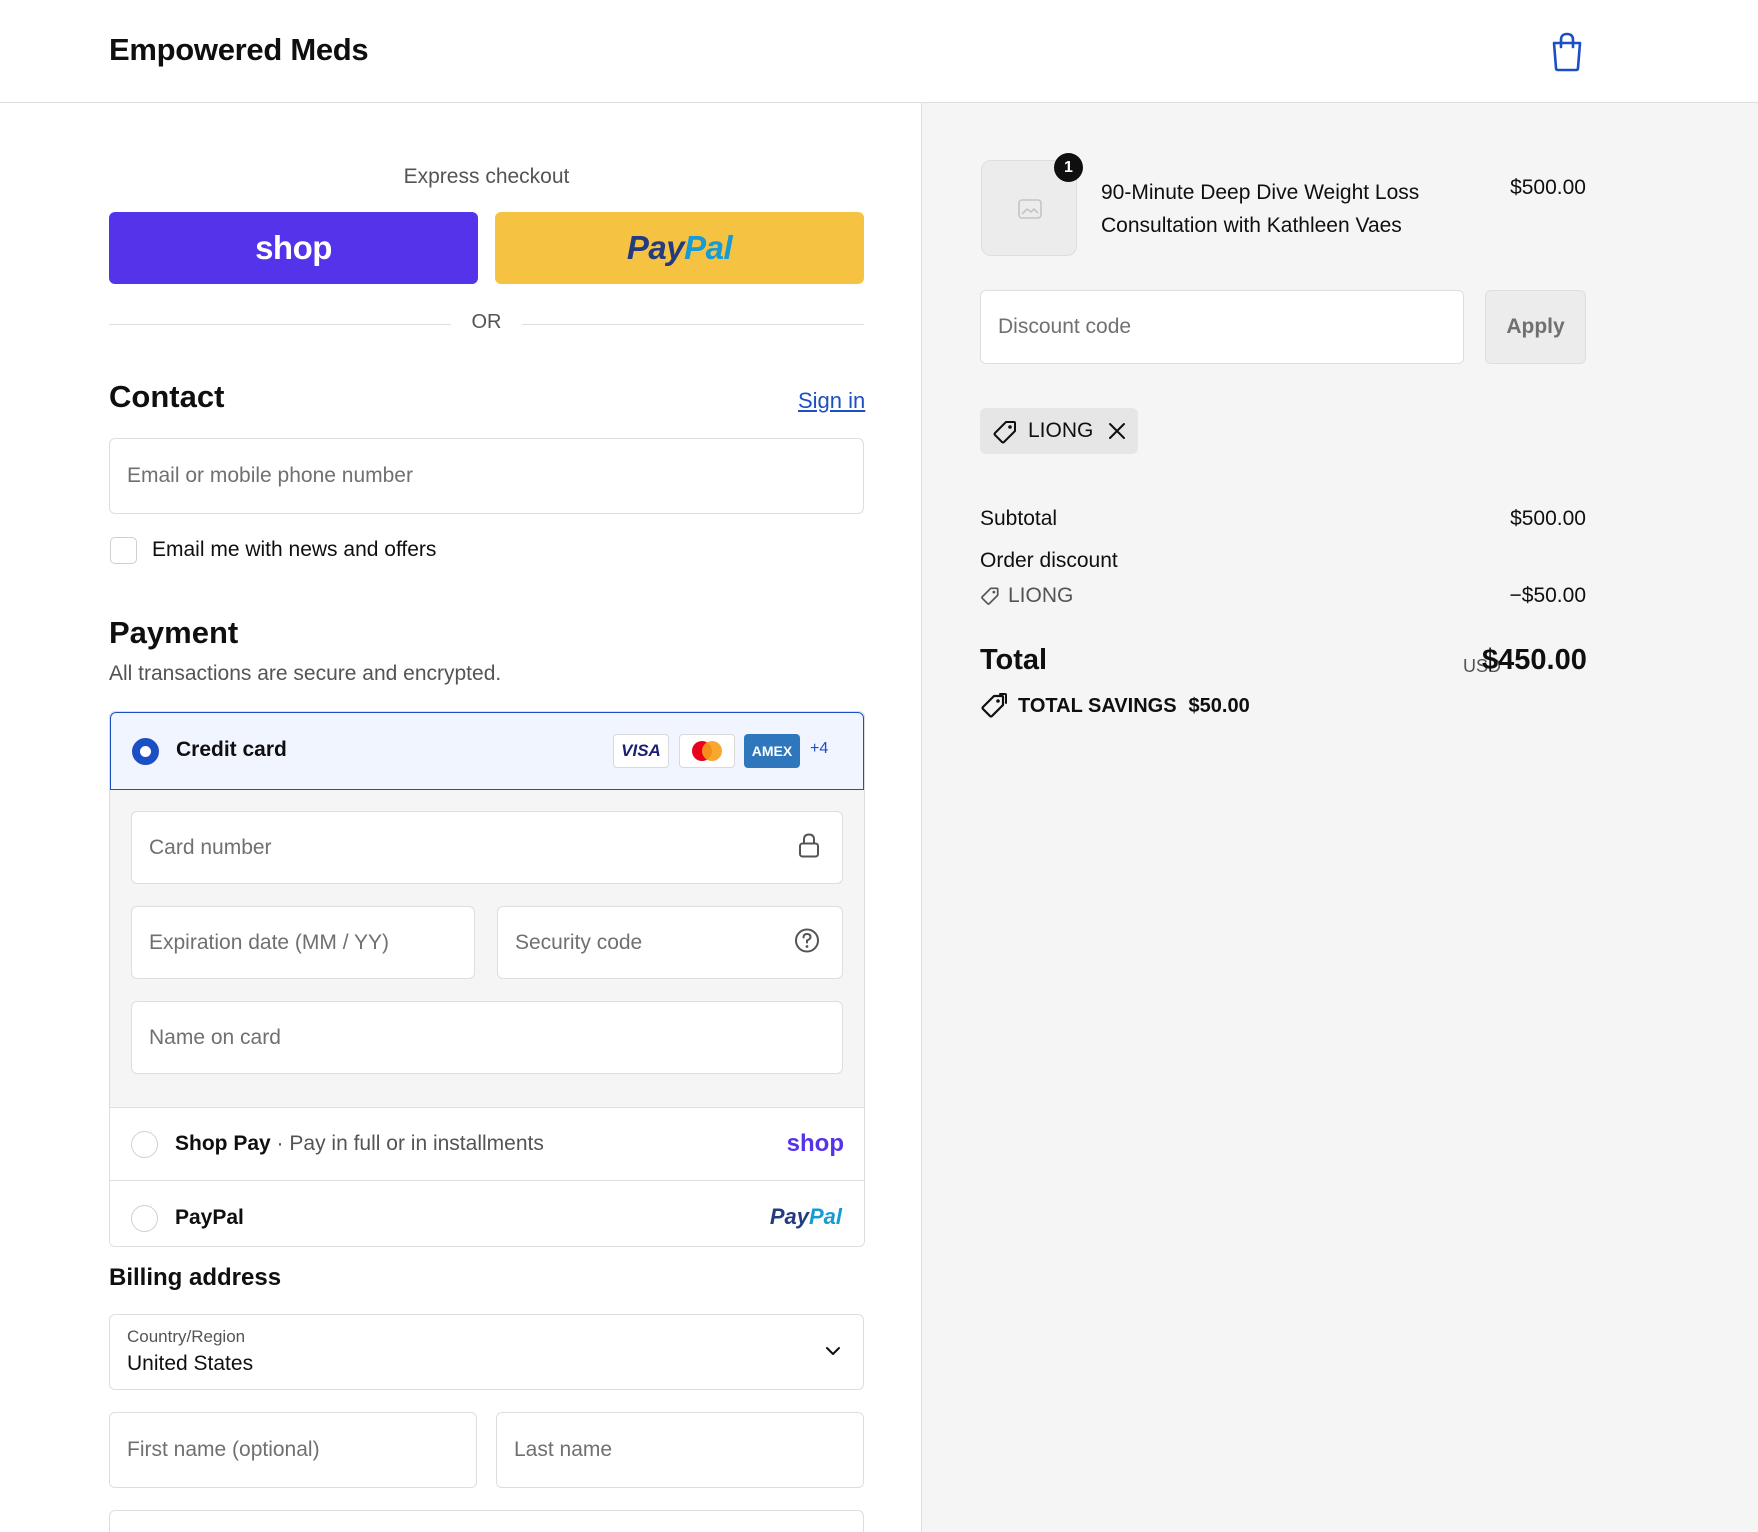  I want to click on applied-code-text: LIONG, so click(1061, 430).